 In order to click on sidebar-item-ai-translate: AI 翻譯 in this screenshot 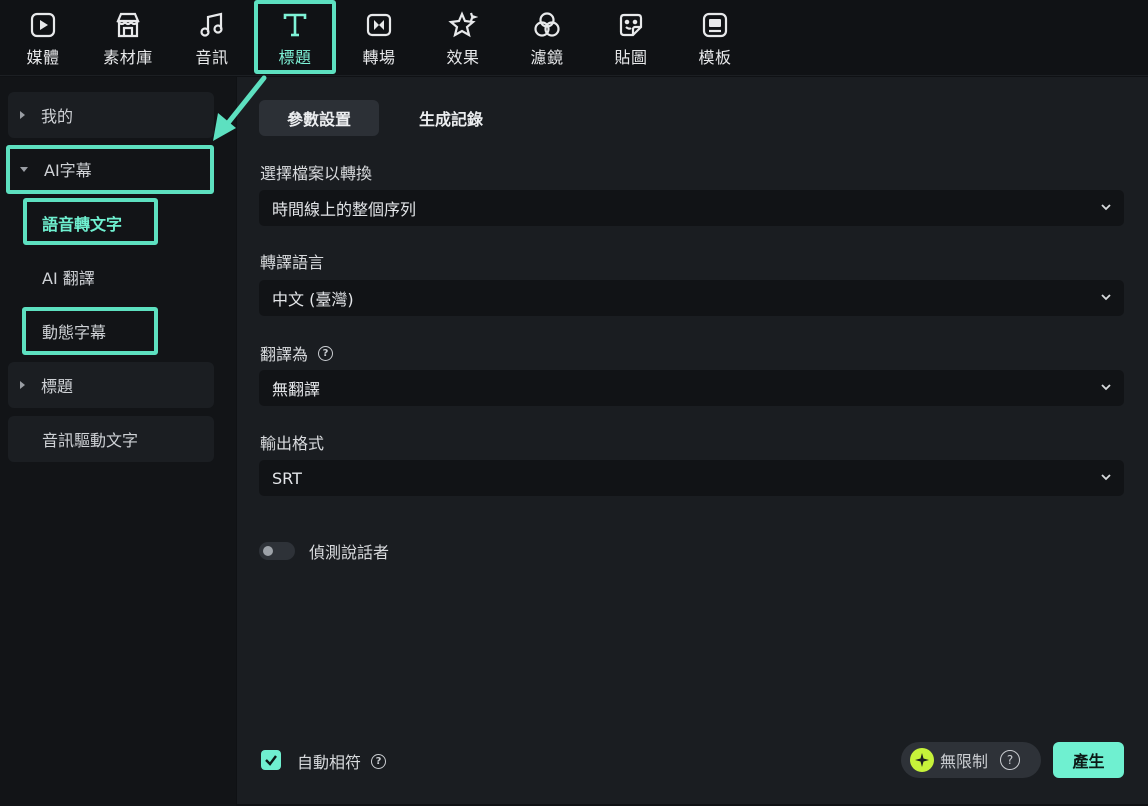, I will do `click(111, 277)`.